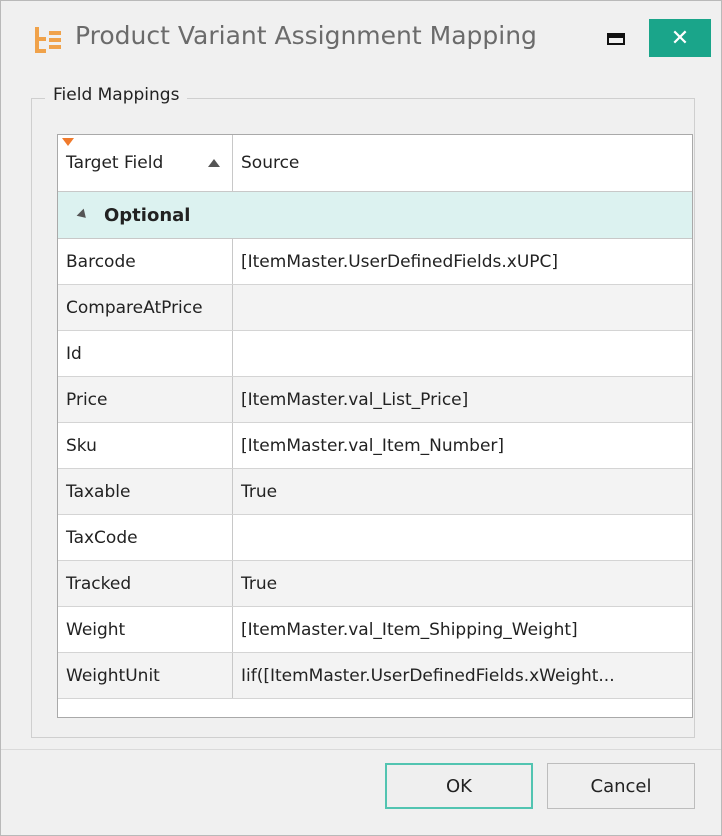  Describe the element at coordinates (462, 163) in the screenshot. I see `column-header-source: Source` at that location.